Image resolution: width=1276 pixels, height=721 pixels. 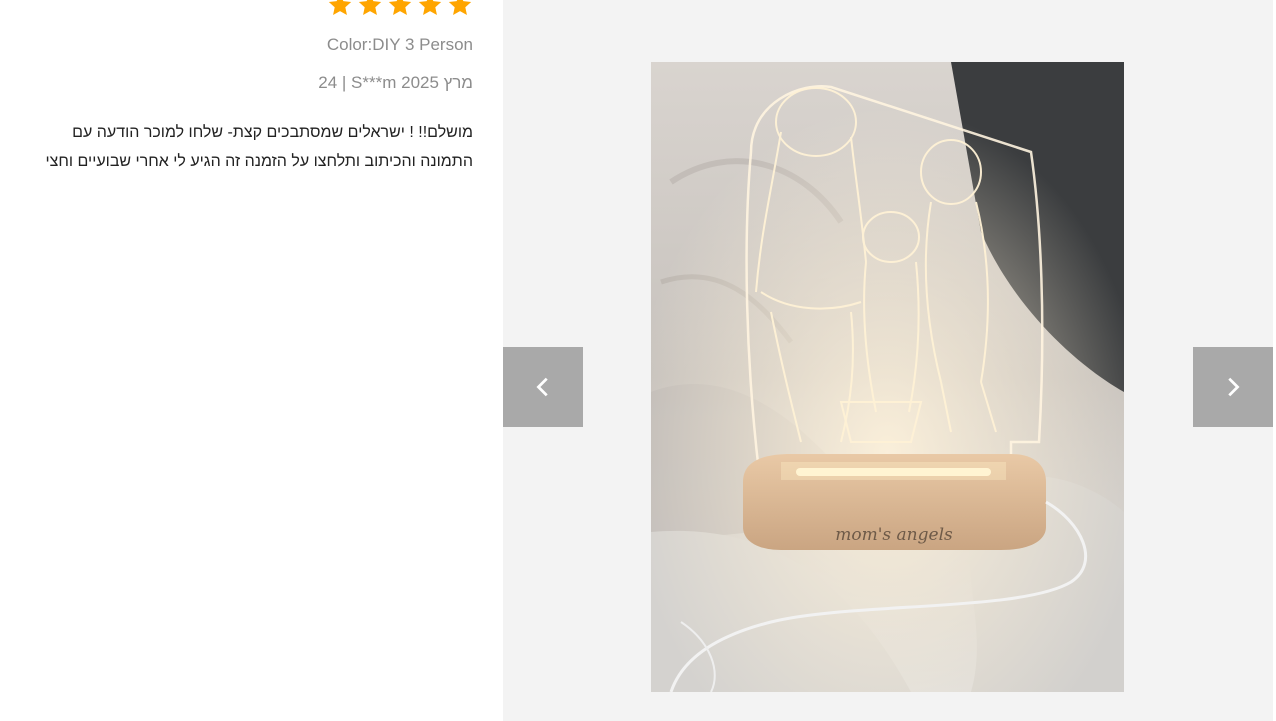 I want to click on engraving-text: mom's angels, so click(x=894, y=535).